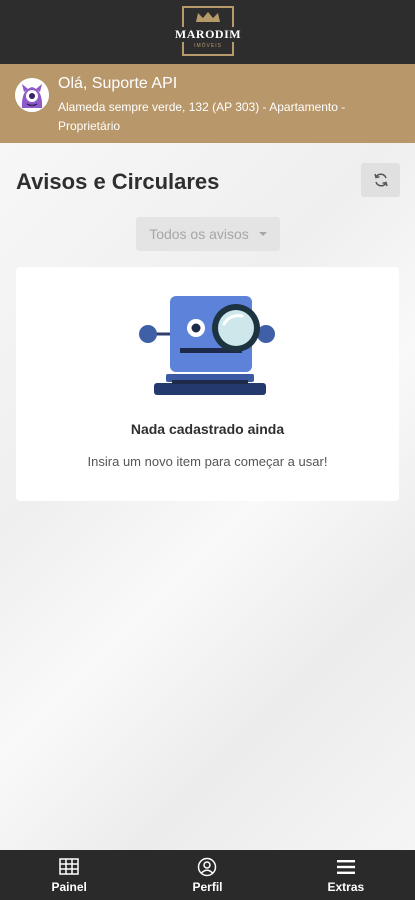 Image resolution: width=415 pixels, height=900 pixels. Describe the element at coordinates (69, 886) in the screenshot. I see `nav-label: Painel` at that location.